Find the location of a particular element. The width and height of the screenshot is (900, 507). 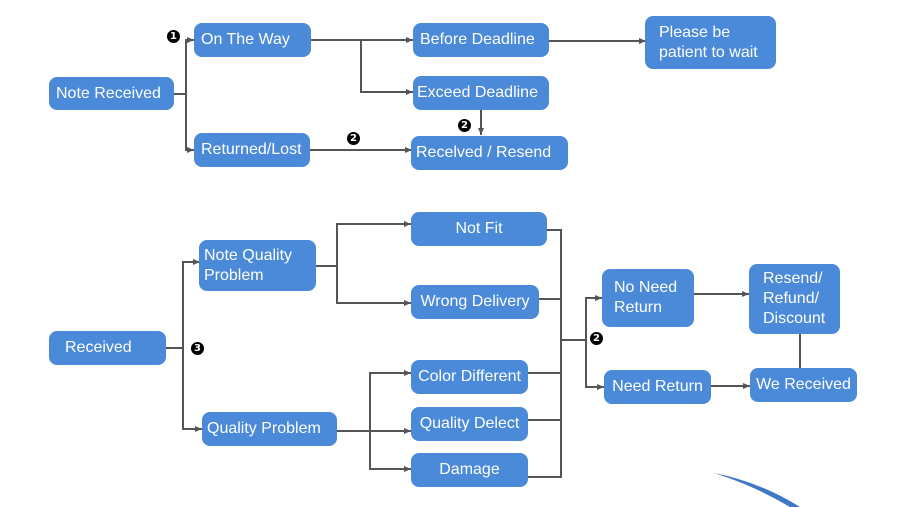

node-quality-problem: Quality Problem is located at coordinates (269, 429).